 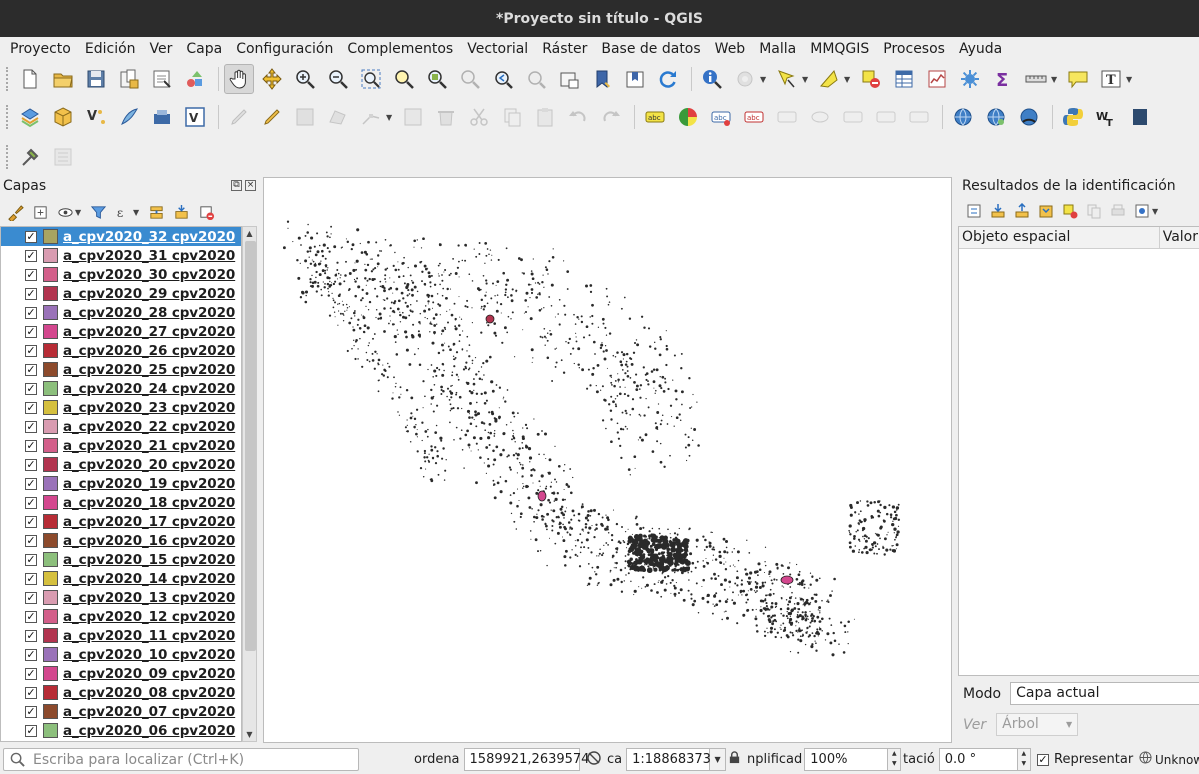 What do you see at coordinates (272, 79) in the screenshot?
I see `pan-to-selection-icon` at bounding box center [272, 79].